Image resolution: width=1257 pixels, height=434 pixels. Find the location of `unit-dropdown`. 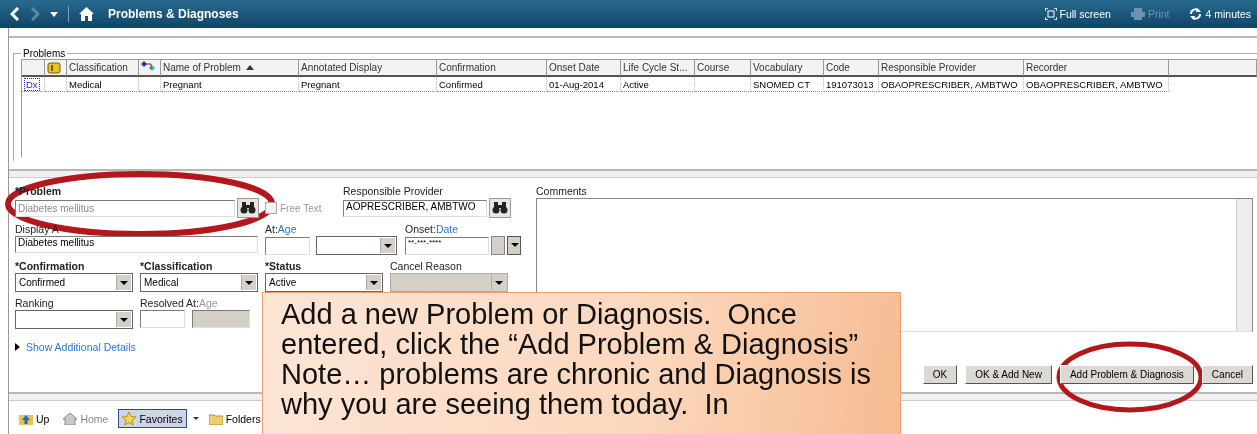

unit-dropdown is located at coordinates (356, 245).